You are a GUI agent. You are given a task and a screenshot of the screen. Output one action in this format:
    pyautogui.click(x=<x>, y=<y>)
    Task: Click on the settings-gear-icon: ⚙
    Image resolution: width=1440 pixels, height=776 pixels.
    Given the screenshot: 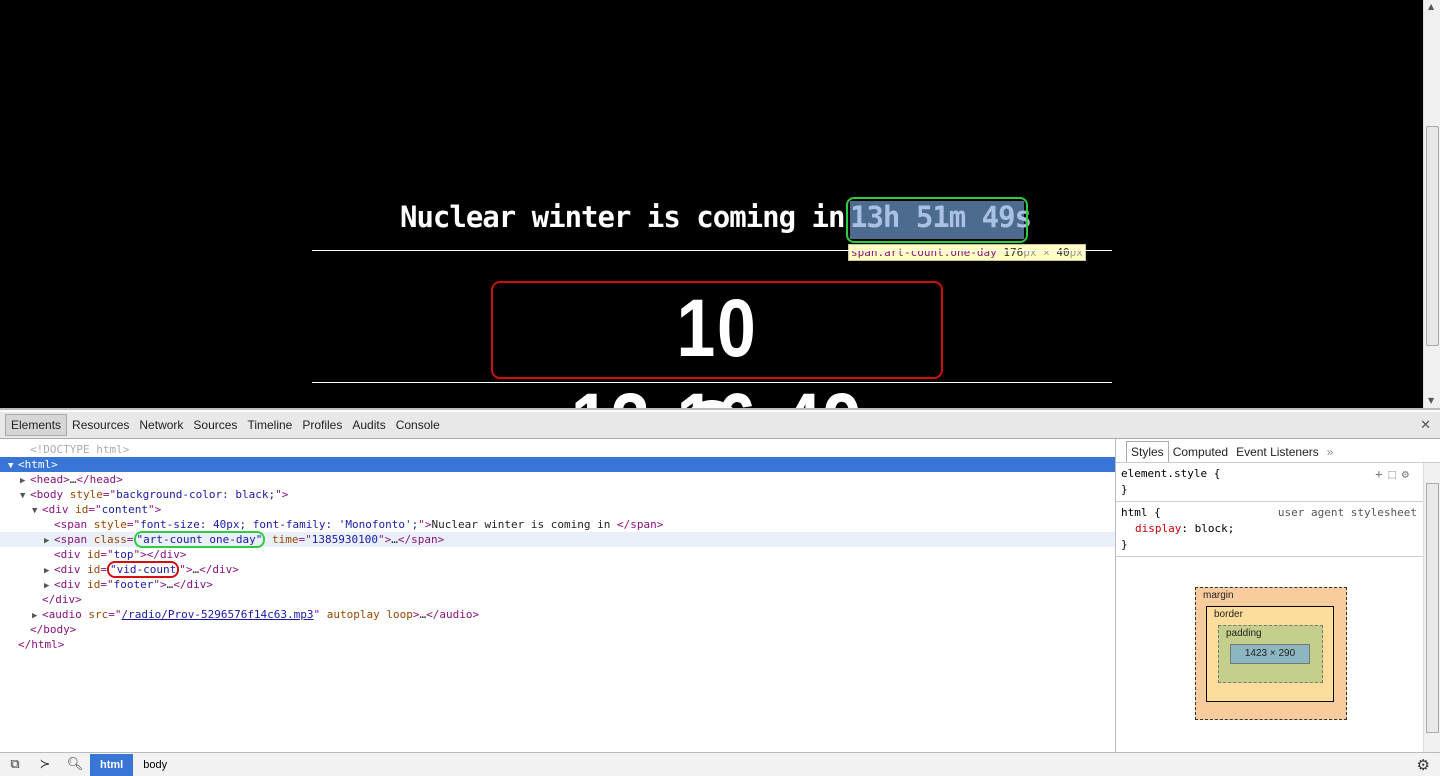 What is the action you would take?
    pyautogui.click(x=1423, y=765)
    